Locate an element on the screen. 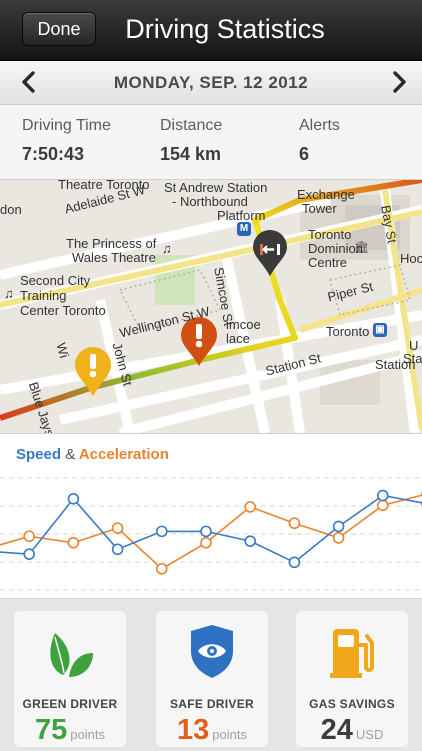 The width and height of the screenshot is (422, 751). stat-alerts: Alerts 6 is located at coordinates (319, 141).